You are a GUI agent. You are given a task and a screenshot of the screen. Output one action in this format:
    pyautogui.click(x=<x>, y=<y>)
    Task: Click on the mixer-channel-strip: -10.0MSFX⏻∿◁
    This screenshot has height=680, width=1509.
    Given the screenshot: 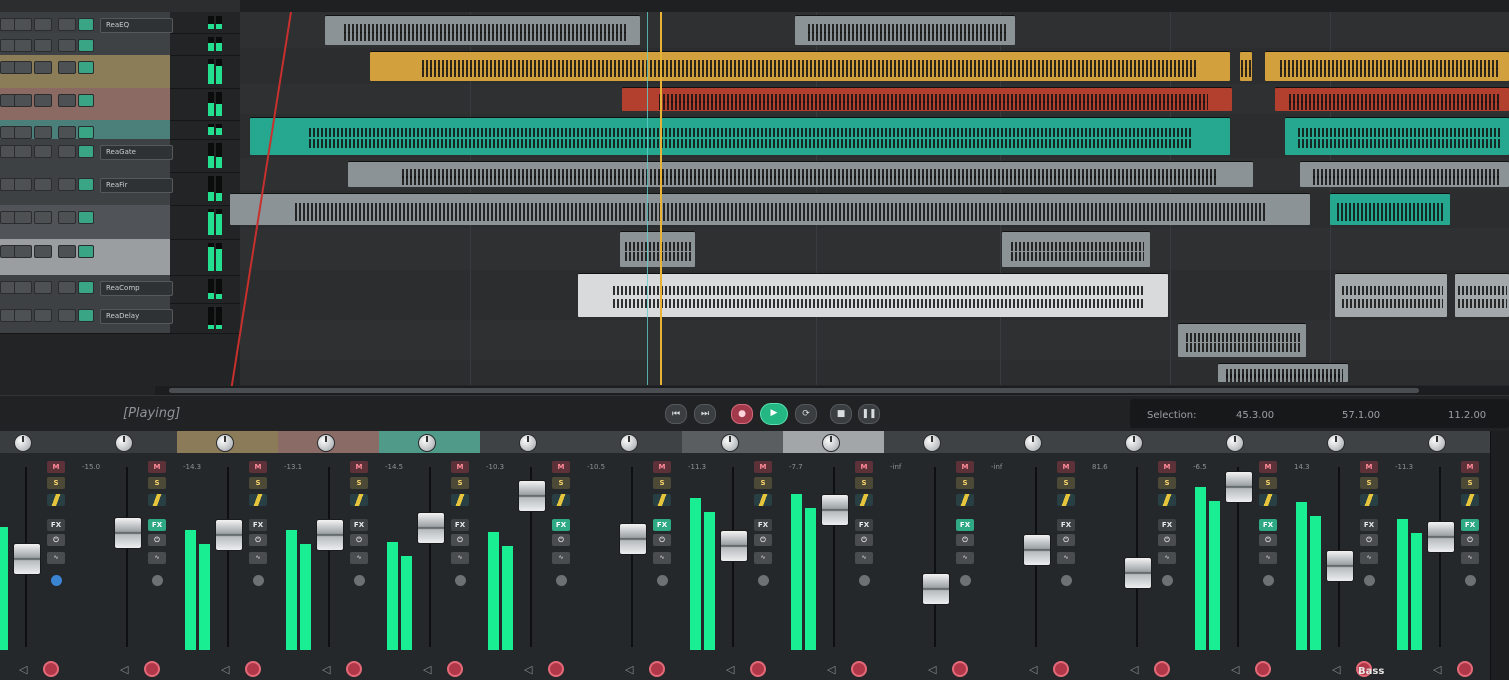 What is the action you would take?
    pyautogui.click(x=38, y=555)
    